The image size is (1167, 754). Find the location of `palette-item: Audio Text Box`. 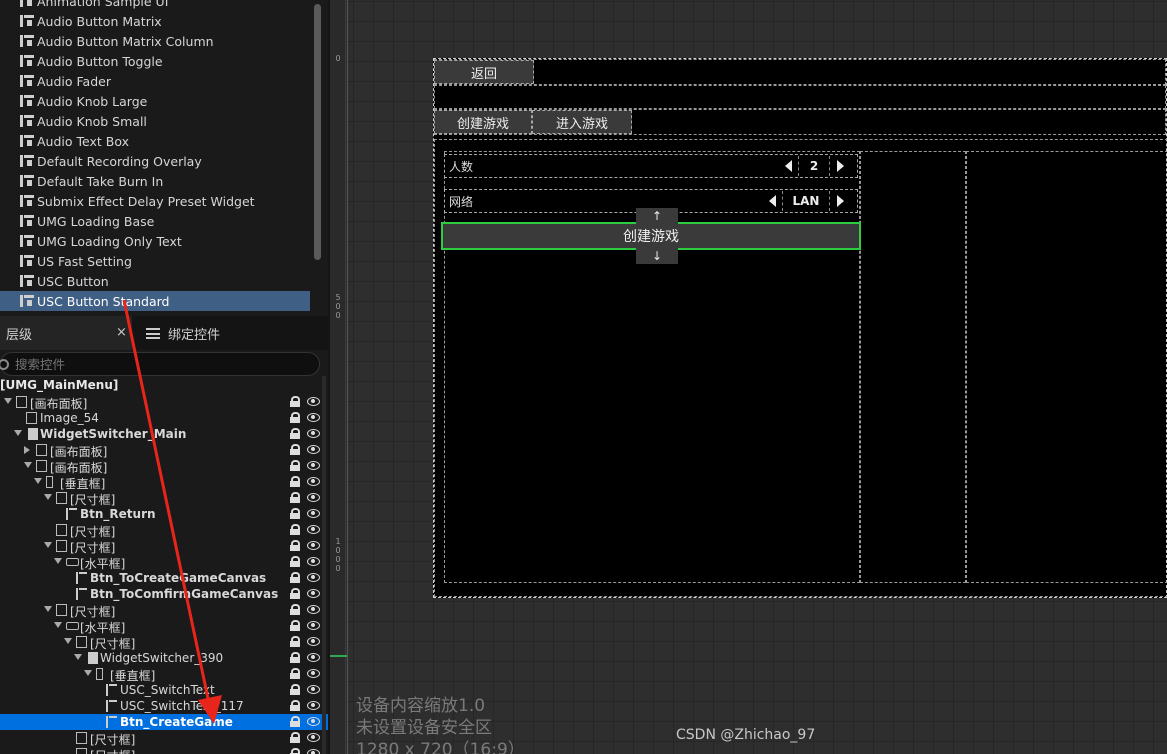

palette-item: Audio Text Box is located at coordinates (155, 141).